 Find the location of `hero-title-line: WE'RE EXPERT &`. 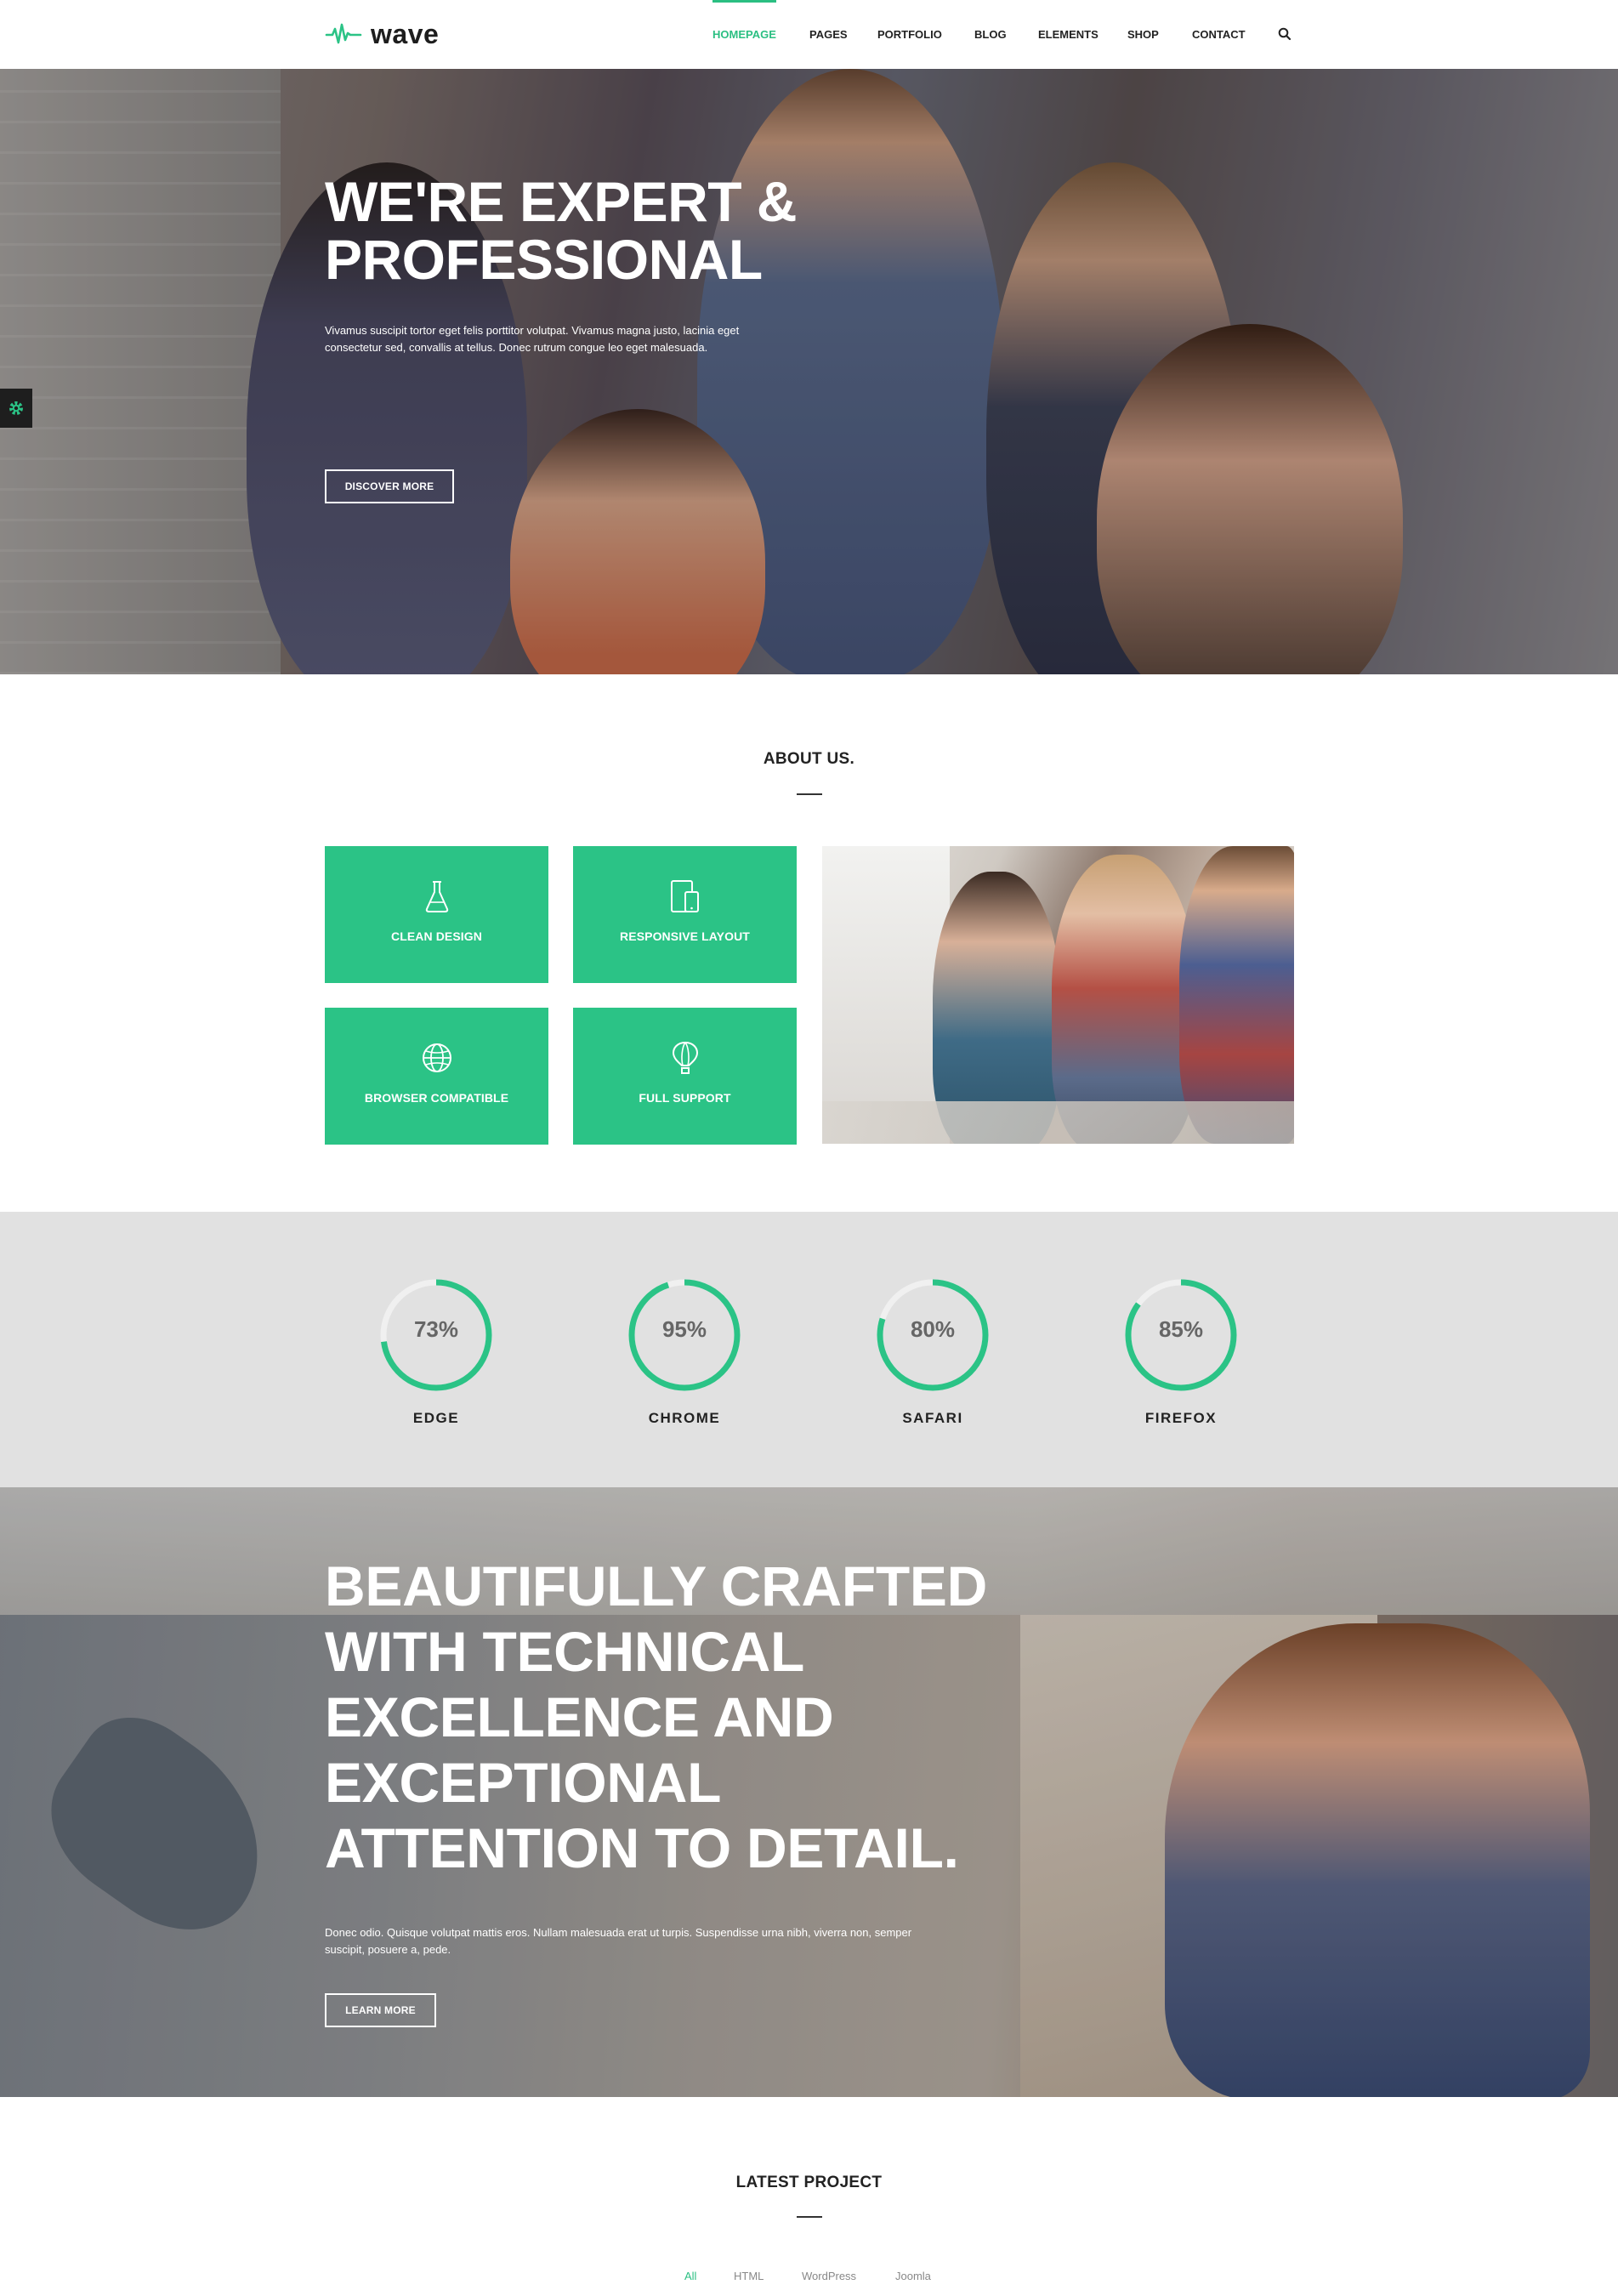

hero-title-line: WE'RE EXPERT & is located at coordinates (562, 201).